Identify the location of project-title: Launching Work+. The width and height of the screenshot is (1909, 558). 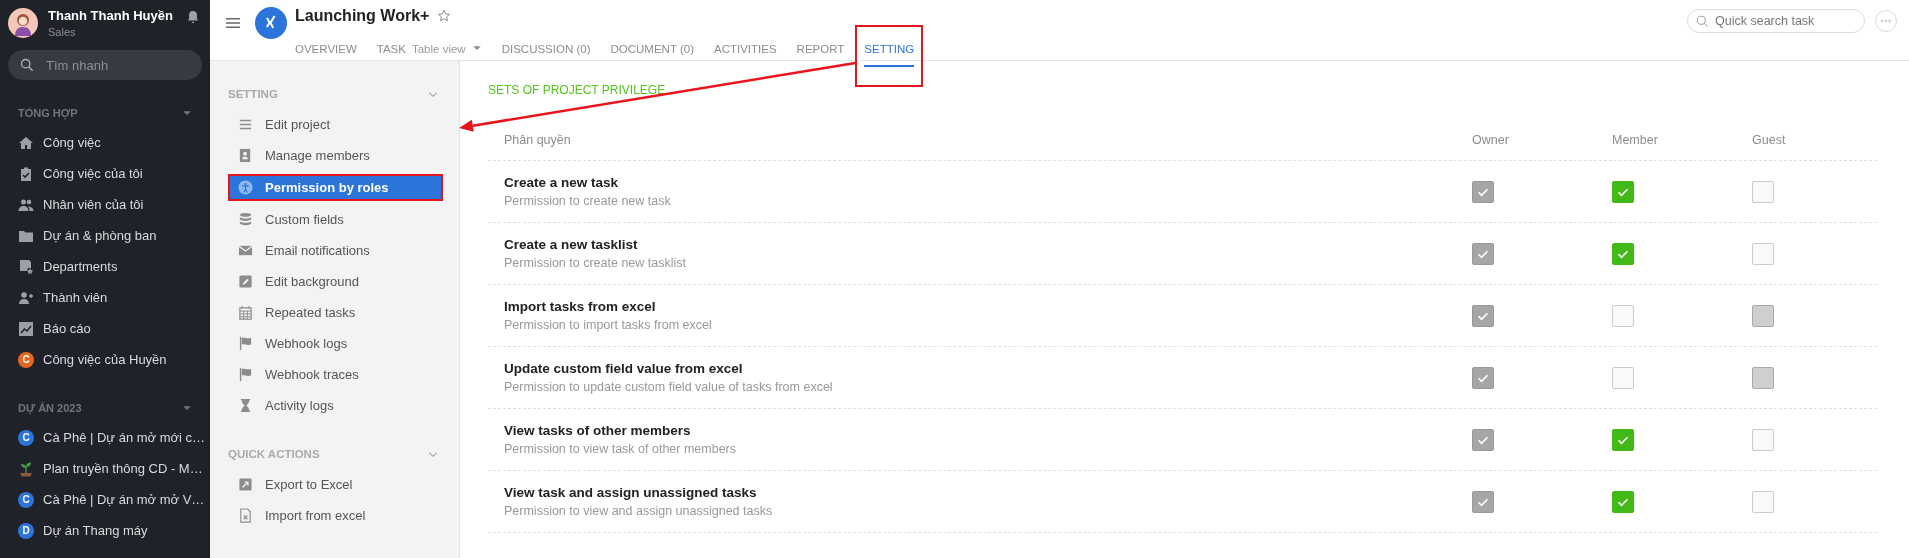
(362, 16).